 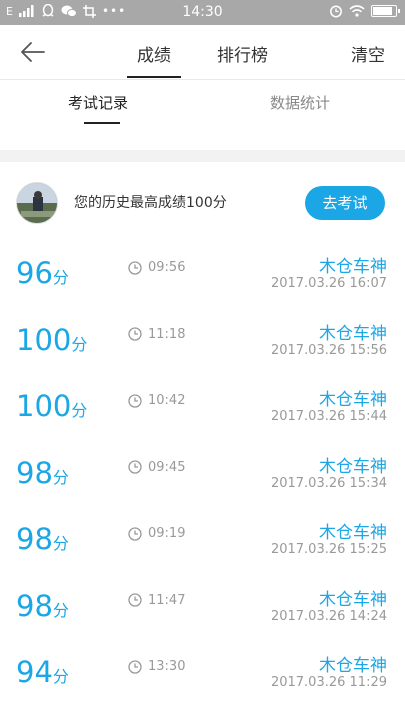 I want to click on clear-button: 清空, so click(x=368, y=53).